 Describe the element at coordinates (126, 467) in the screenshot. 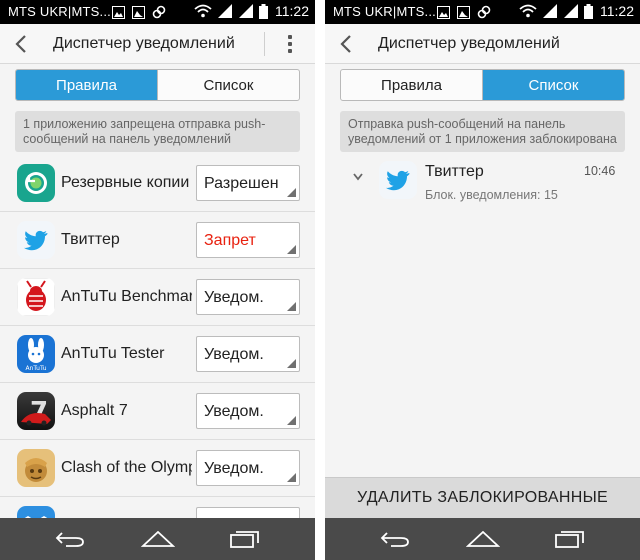

I see `app-name: Clash of the Olympus` at that location.